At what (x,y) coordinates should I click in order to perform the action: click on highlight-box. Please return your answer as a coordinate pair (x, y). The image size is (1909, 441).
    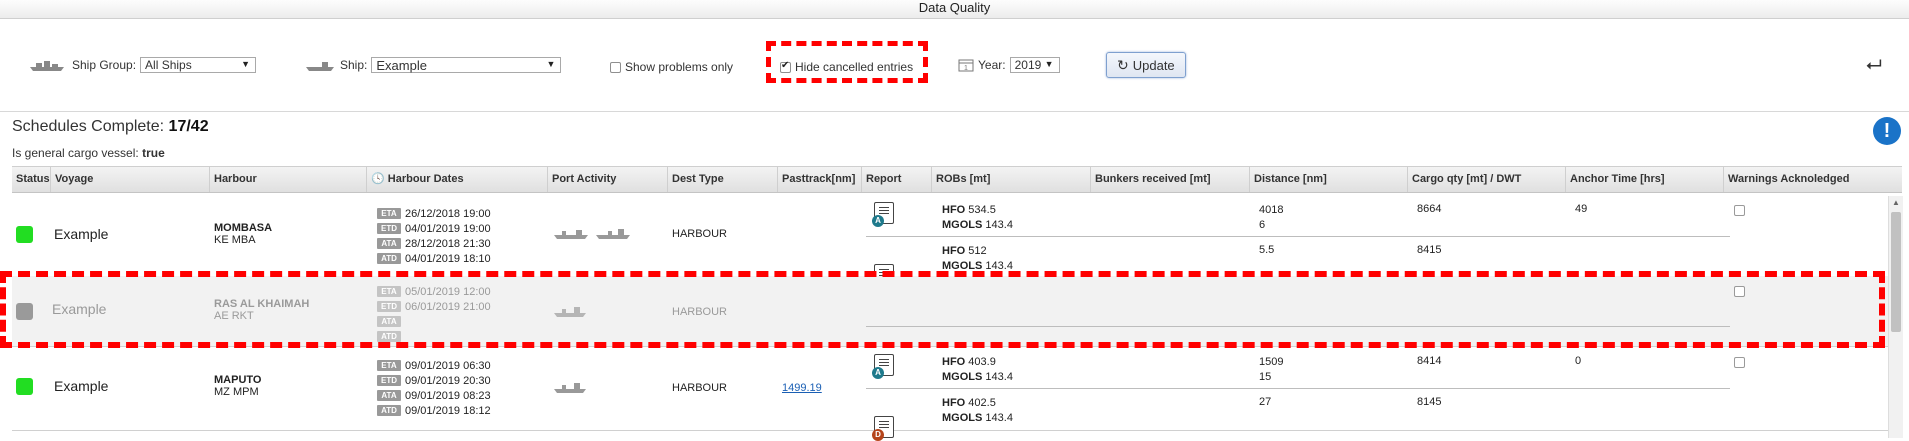
    Looking at the image, I should click on (847, 62).